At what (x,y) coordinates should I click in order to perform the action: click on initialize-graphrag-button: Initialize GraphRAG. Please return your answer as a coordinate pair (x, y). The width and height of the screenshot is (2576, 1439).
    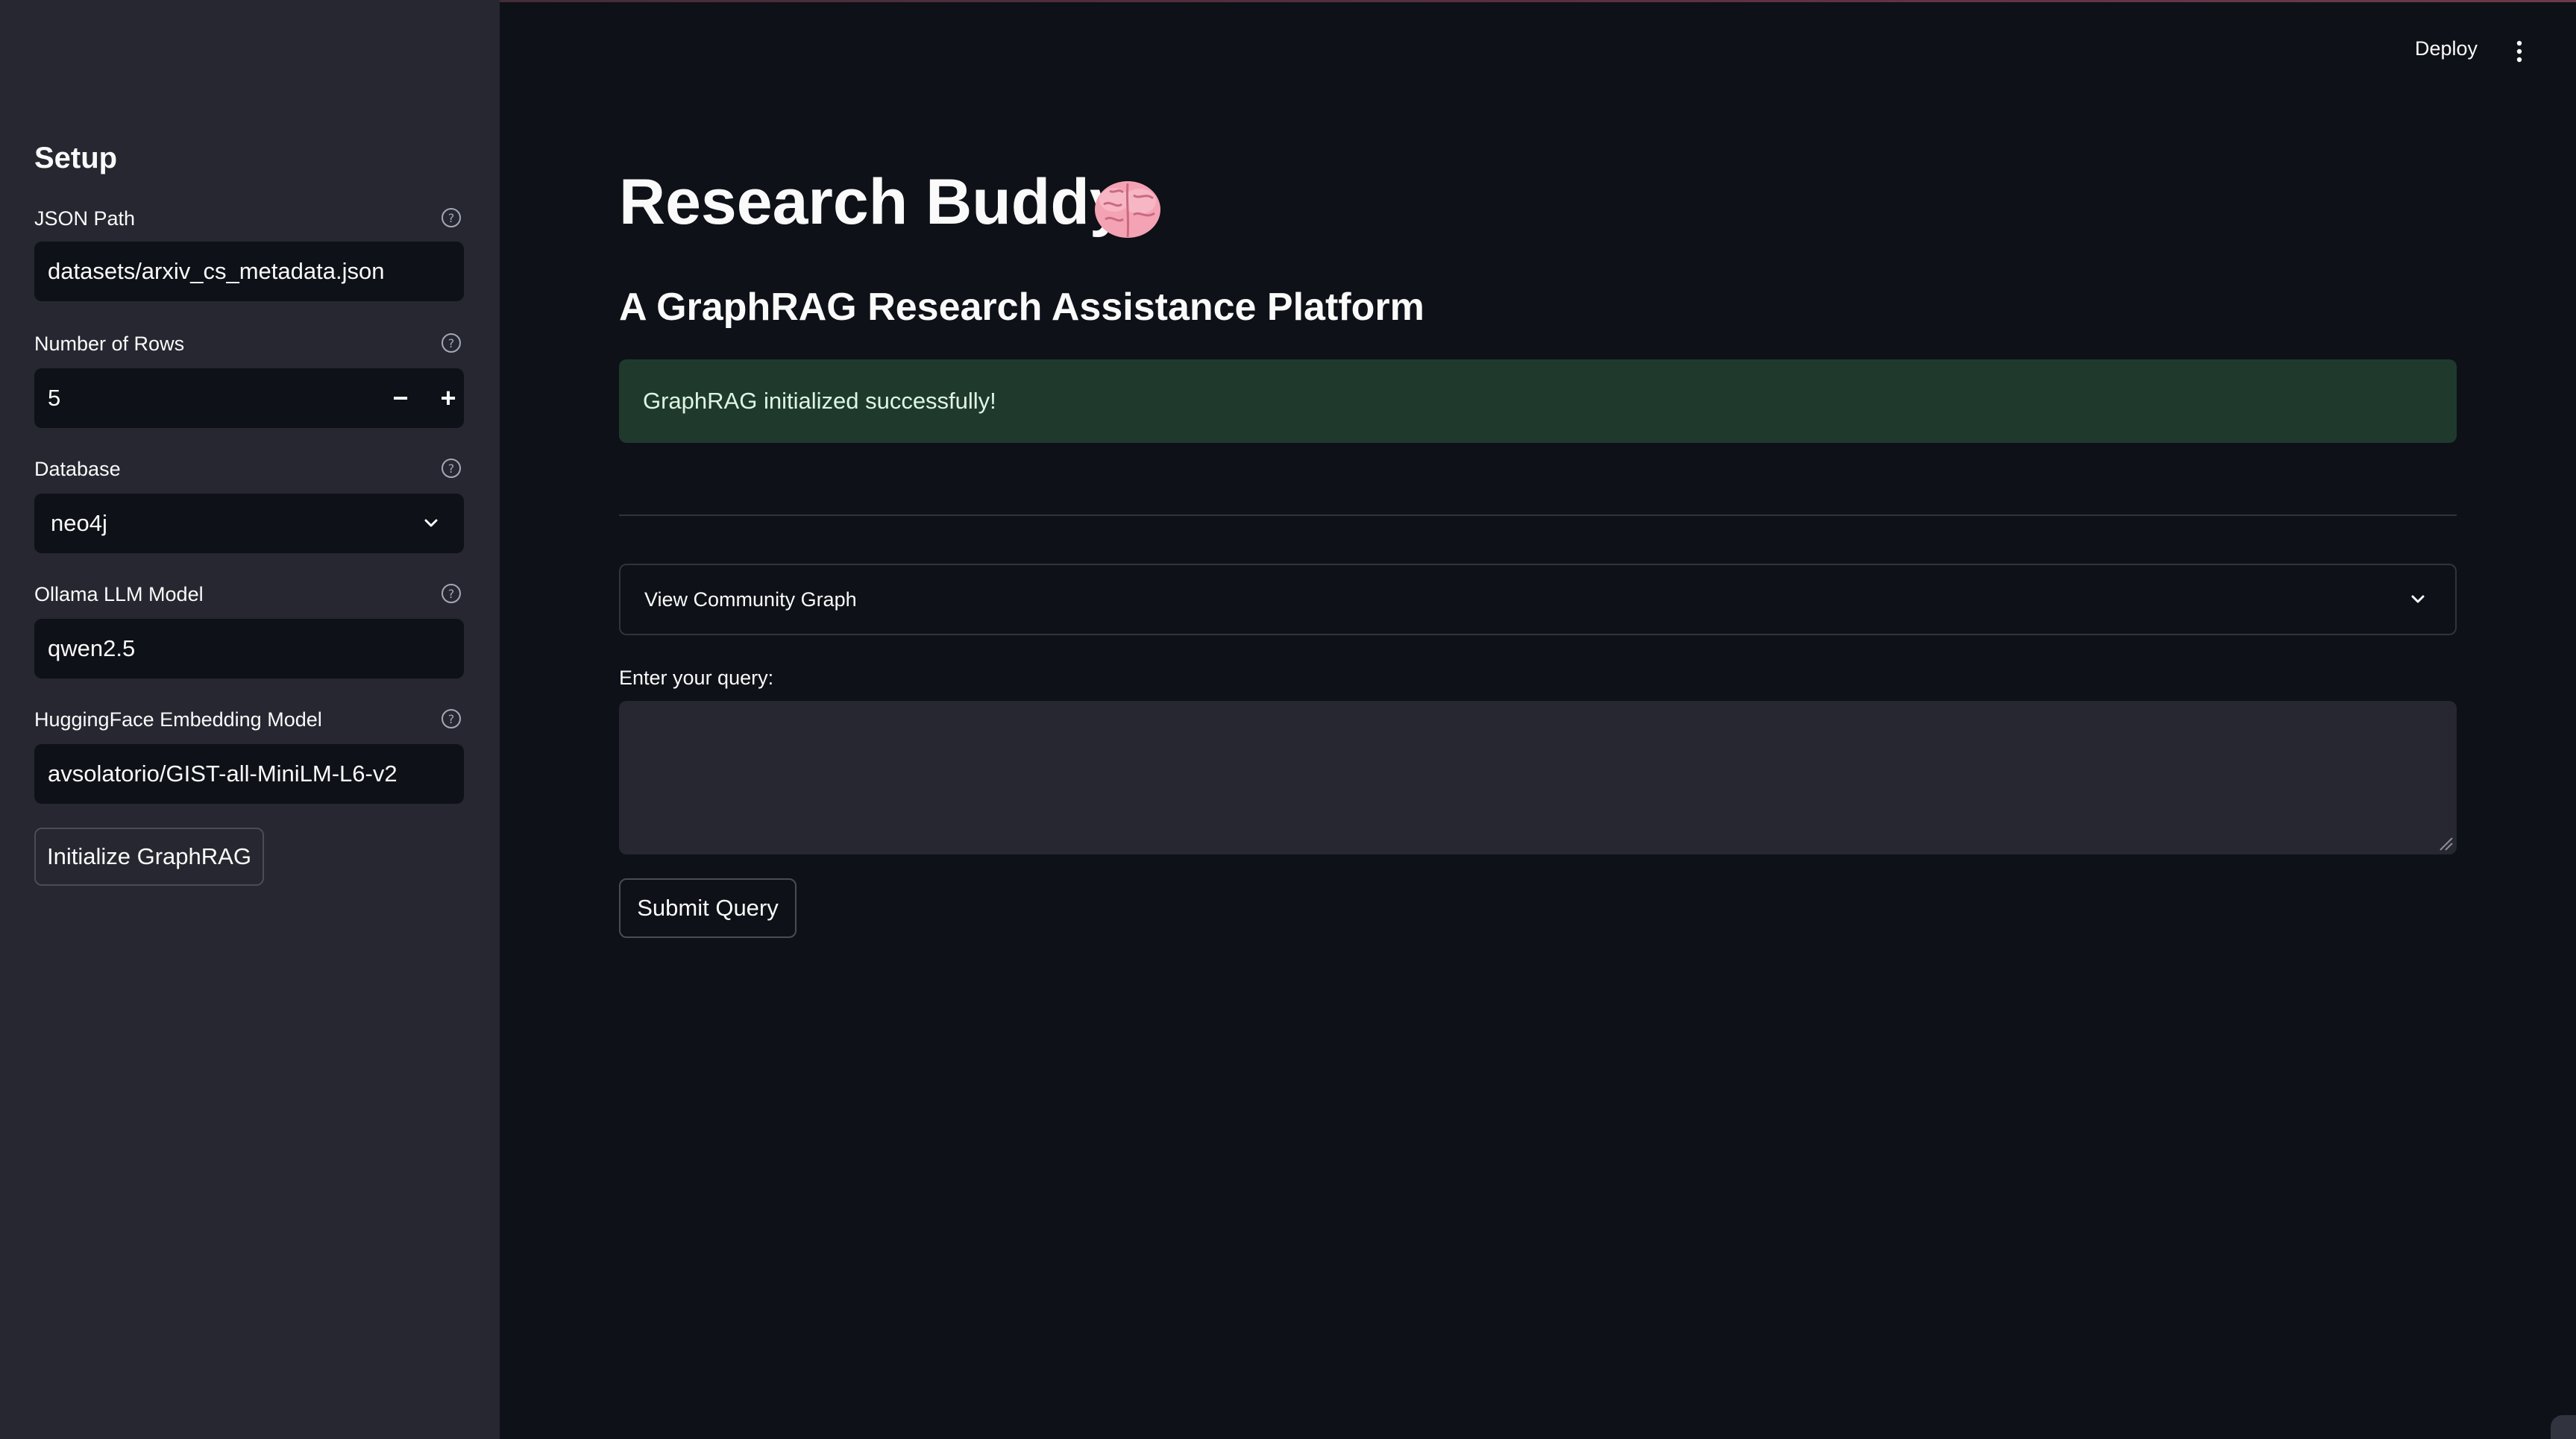
    Looking at the image, I should click on (149, 857).